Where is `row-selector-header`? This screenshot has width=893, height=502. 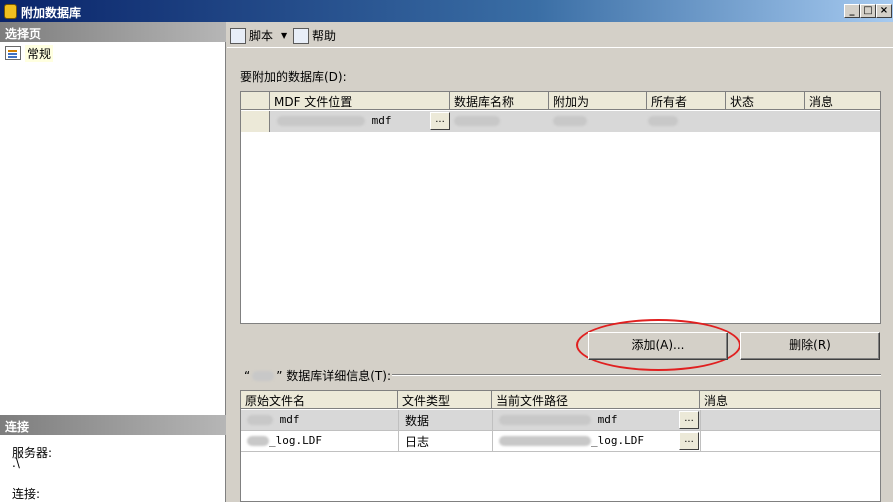 row-selector-header is located at coordinates (255, 101).